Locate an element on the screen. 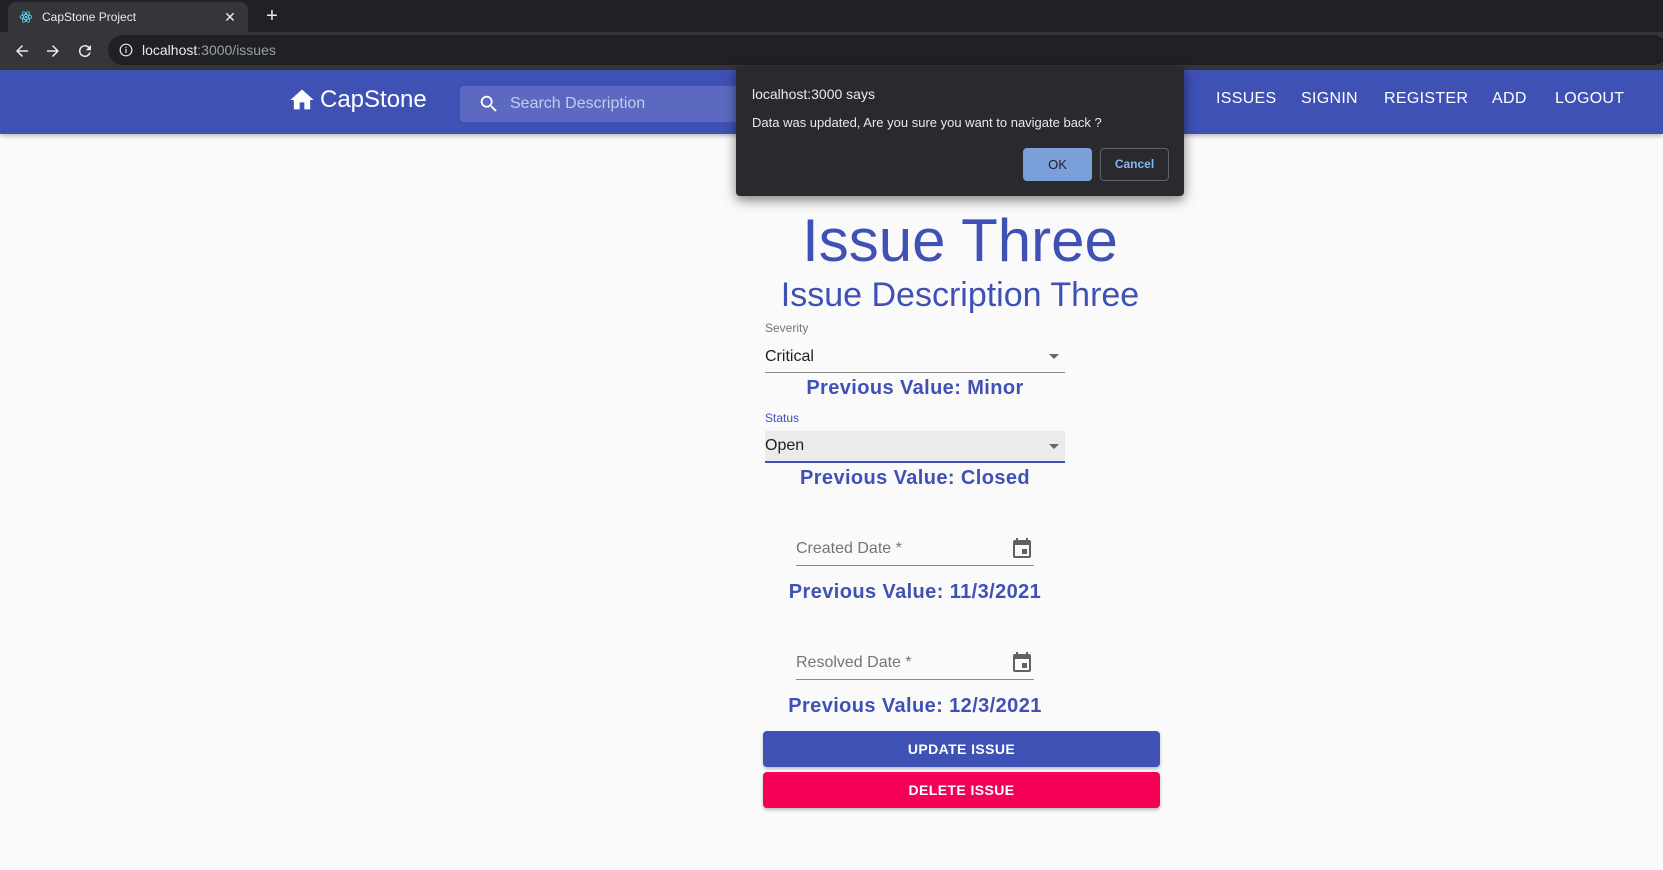 This screenshot has width=1663, height=870. severity-value: Critical is located at coordinates (789, 356).